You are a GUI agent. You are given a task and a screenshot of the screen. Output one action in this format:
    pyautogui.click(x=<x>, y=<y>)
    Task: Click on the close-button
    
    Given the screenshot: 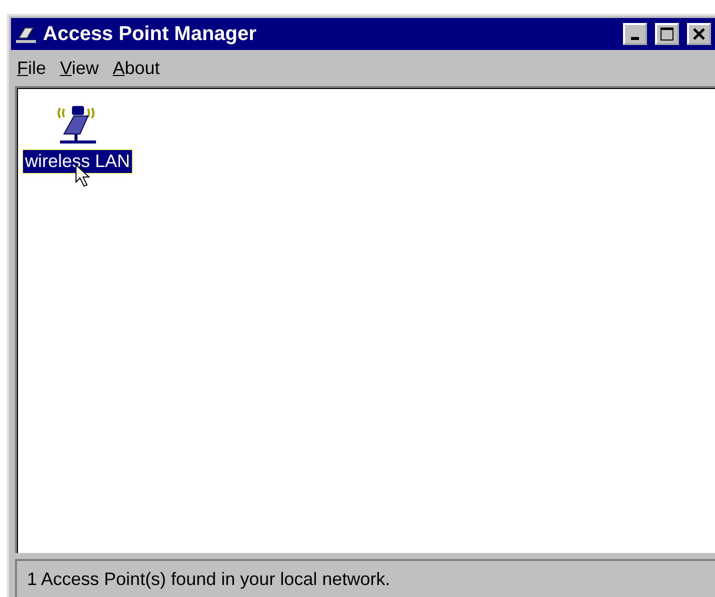 What is the action you would take?
    pyautogui.click(x=699, y=34)
    